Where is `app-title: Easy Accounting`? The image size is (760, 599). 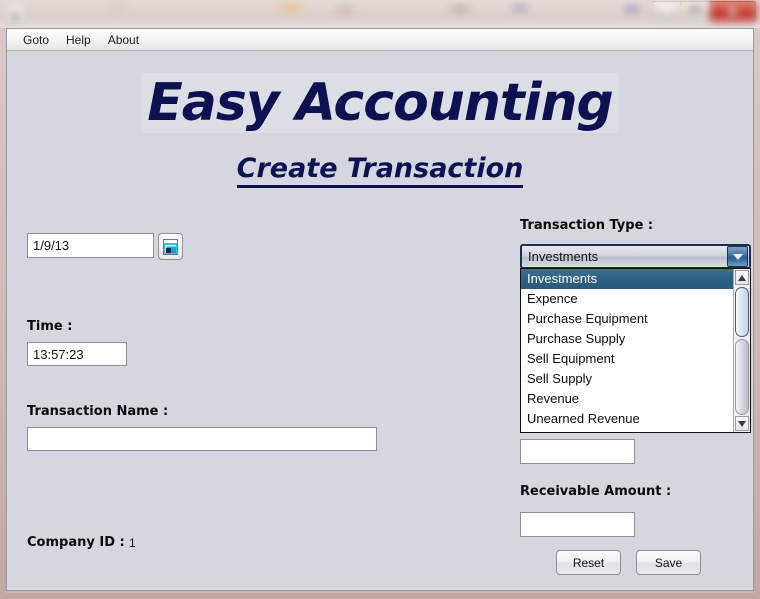
app-title: Easy Accounting is located at coordinates (380, 103).